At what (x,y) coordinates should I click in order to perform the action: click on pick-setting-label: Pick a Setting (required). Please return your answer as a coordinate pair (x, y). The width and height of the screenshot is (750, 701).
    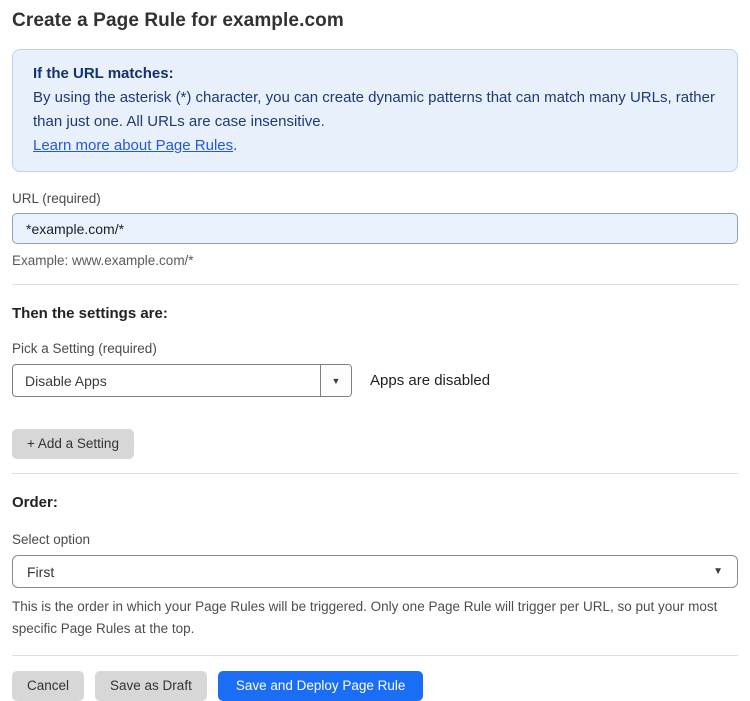
    Looking at the image, I should click on (84, 348).